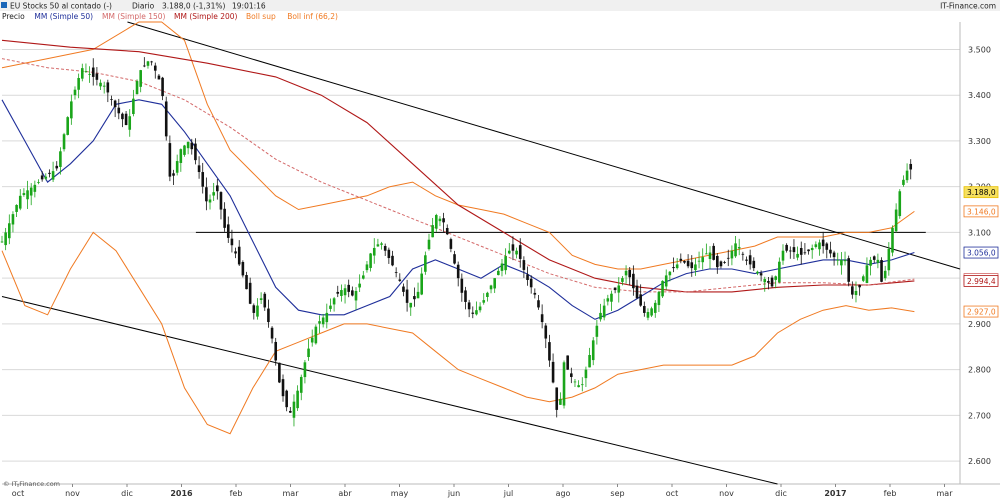 The image size is (1000, 504). I want to click on x-tick-label: nov, so click(726, 493).